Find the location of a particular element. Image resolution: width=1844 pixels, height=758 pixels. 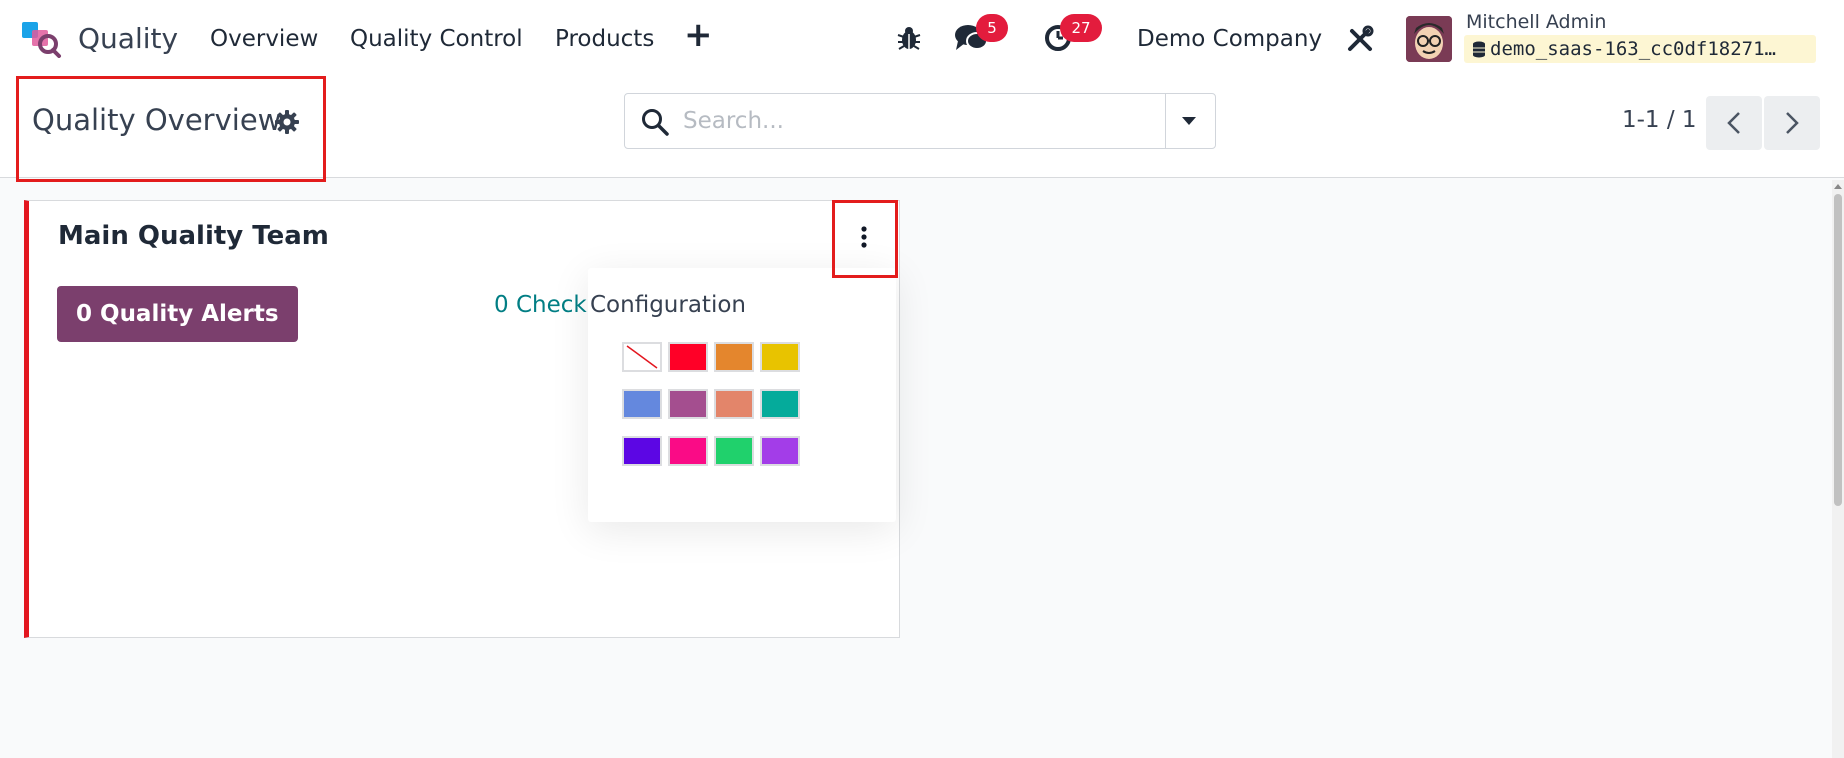

app-name: Quality is located at coordinates (128, 38).